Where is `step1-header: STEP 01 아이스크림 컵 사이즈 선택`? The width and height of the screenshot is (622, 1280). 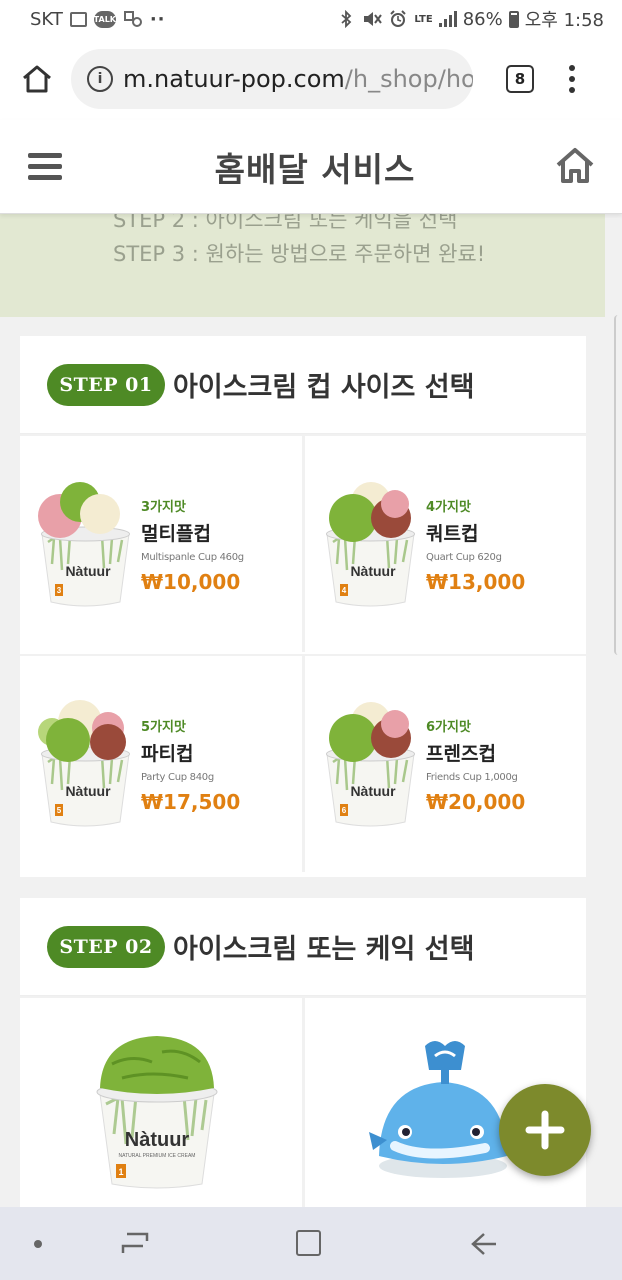
step1-header: STEP 01 아이스크림 컵 사이즈 선택 is located at coordinates (303, 385).